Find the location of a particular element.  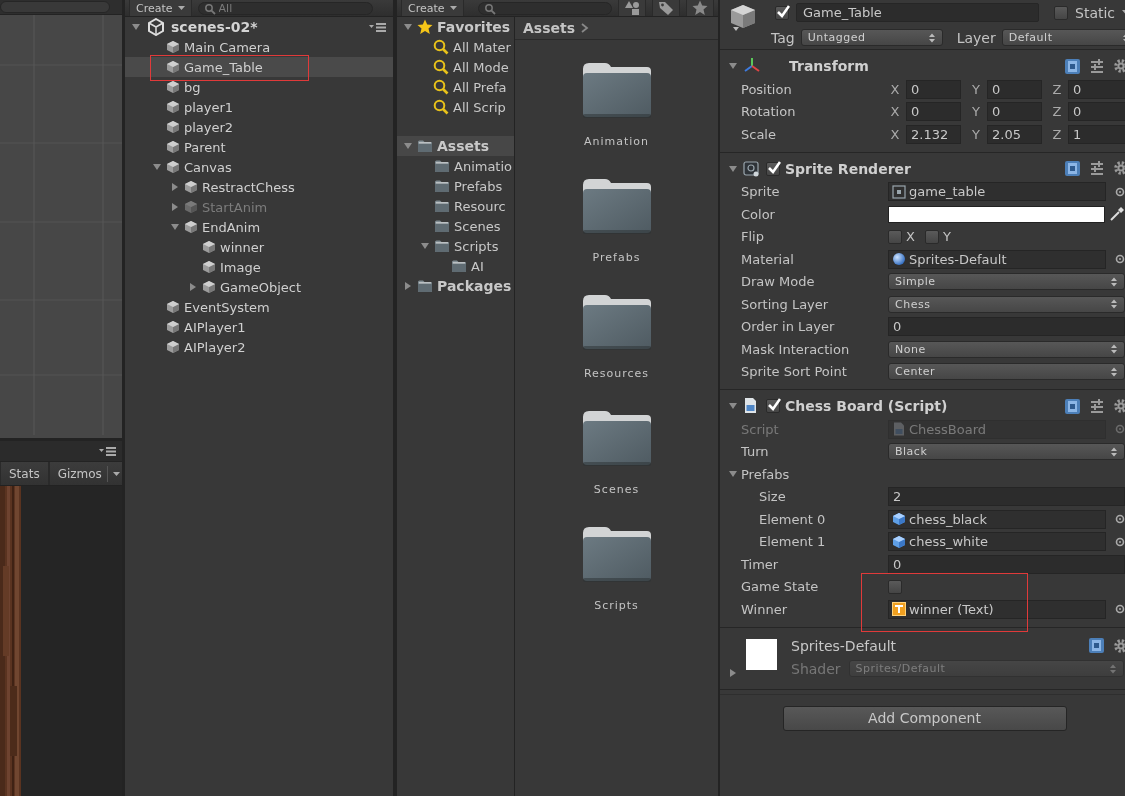

object-field: game_table is located at coordinates (997, 192).